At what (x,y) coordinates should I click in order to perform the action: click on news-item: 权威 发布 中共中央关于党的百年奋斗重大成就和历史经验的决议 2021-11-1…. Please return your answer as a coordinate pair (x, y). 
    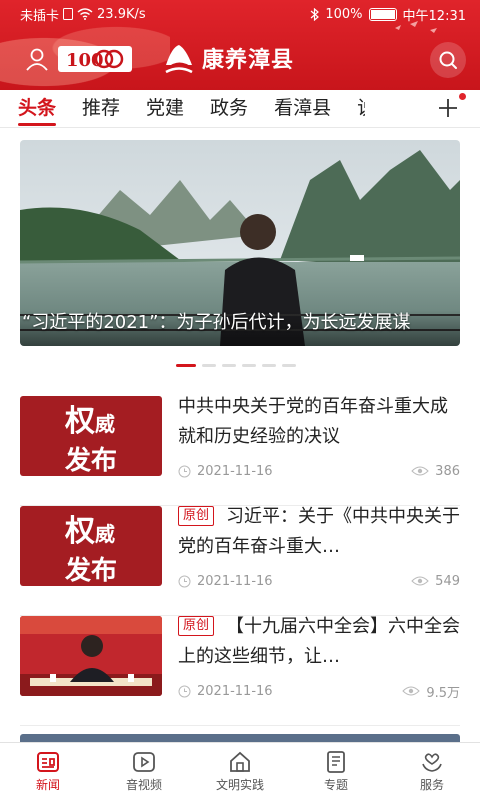
    Looking at the image, I should click on (240, 451).